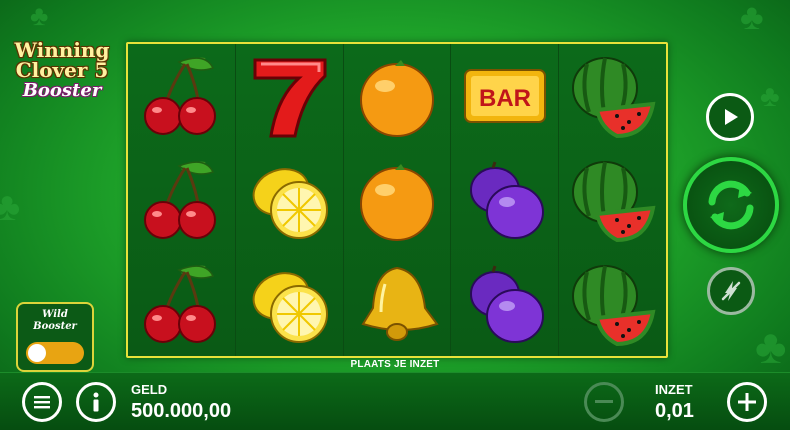  I want to click on bottom-bar: GELD 500.000,00 INZET 0,01, so click(395, 401).